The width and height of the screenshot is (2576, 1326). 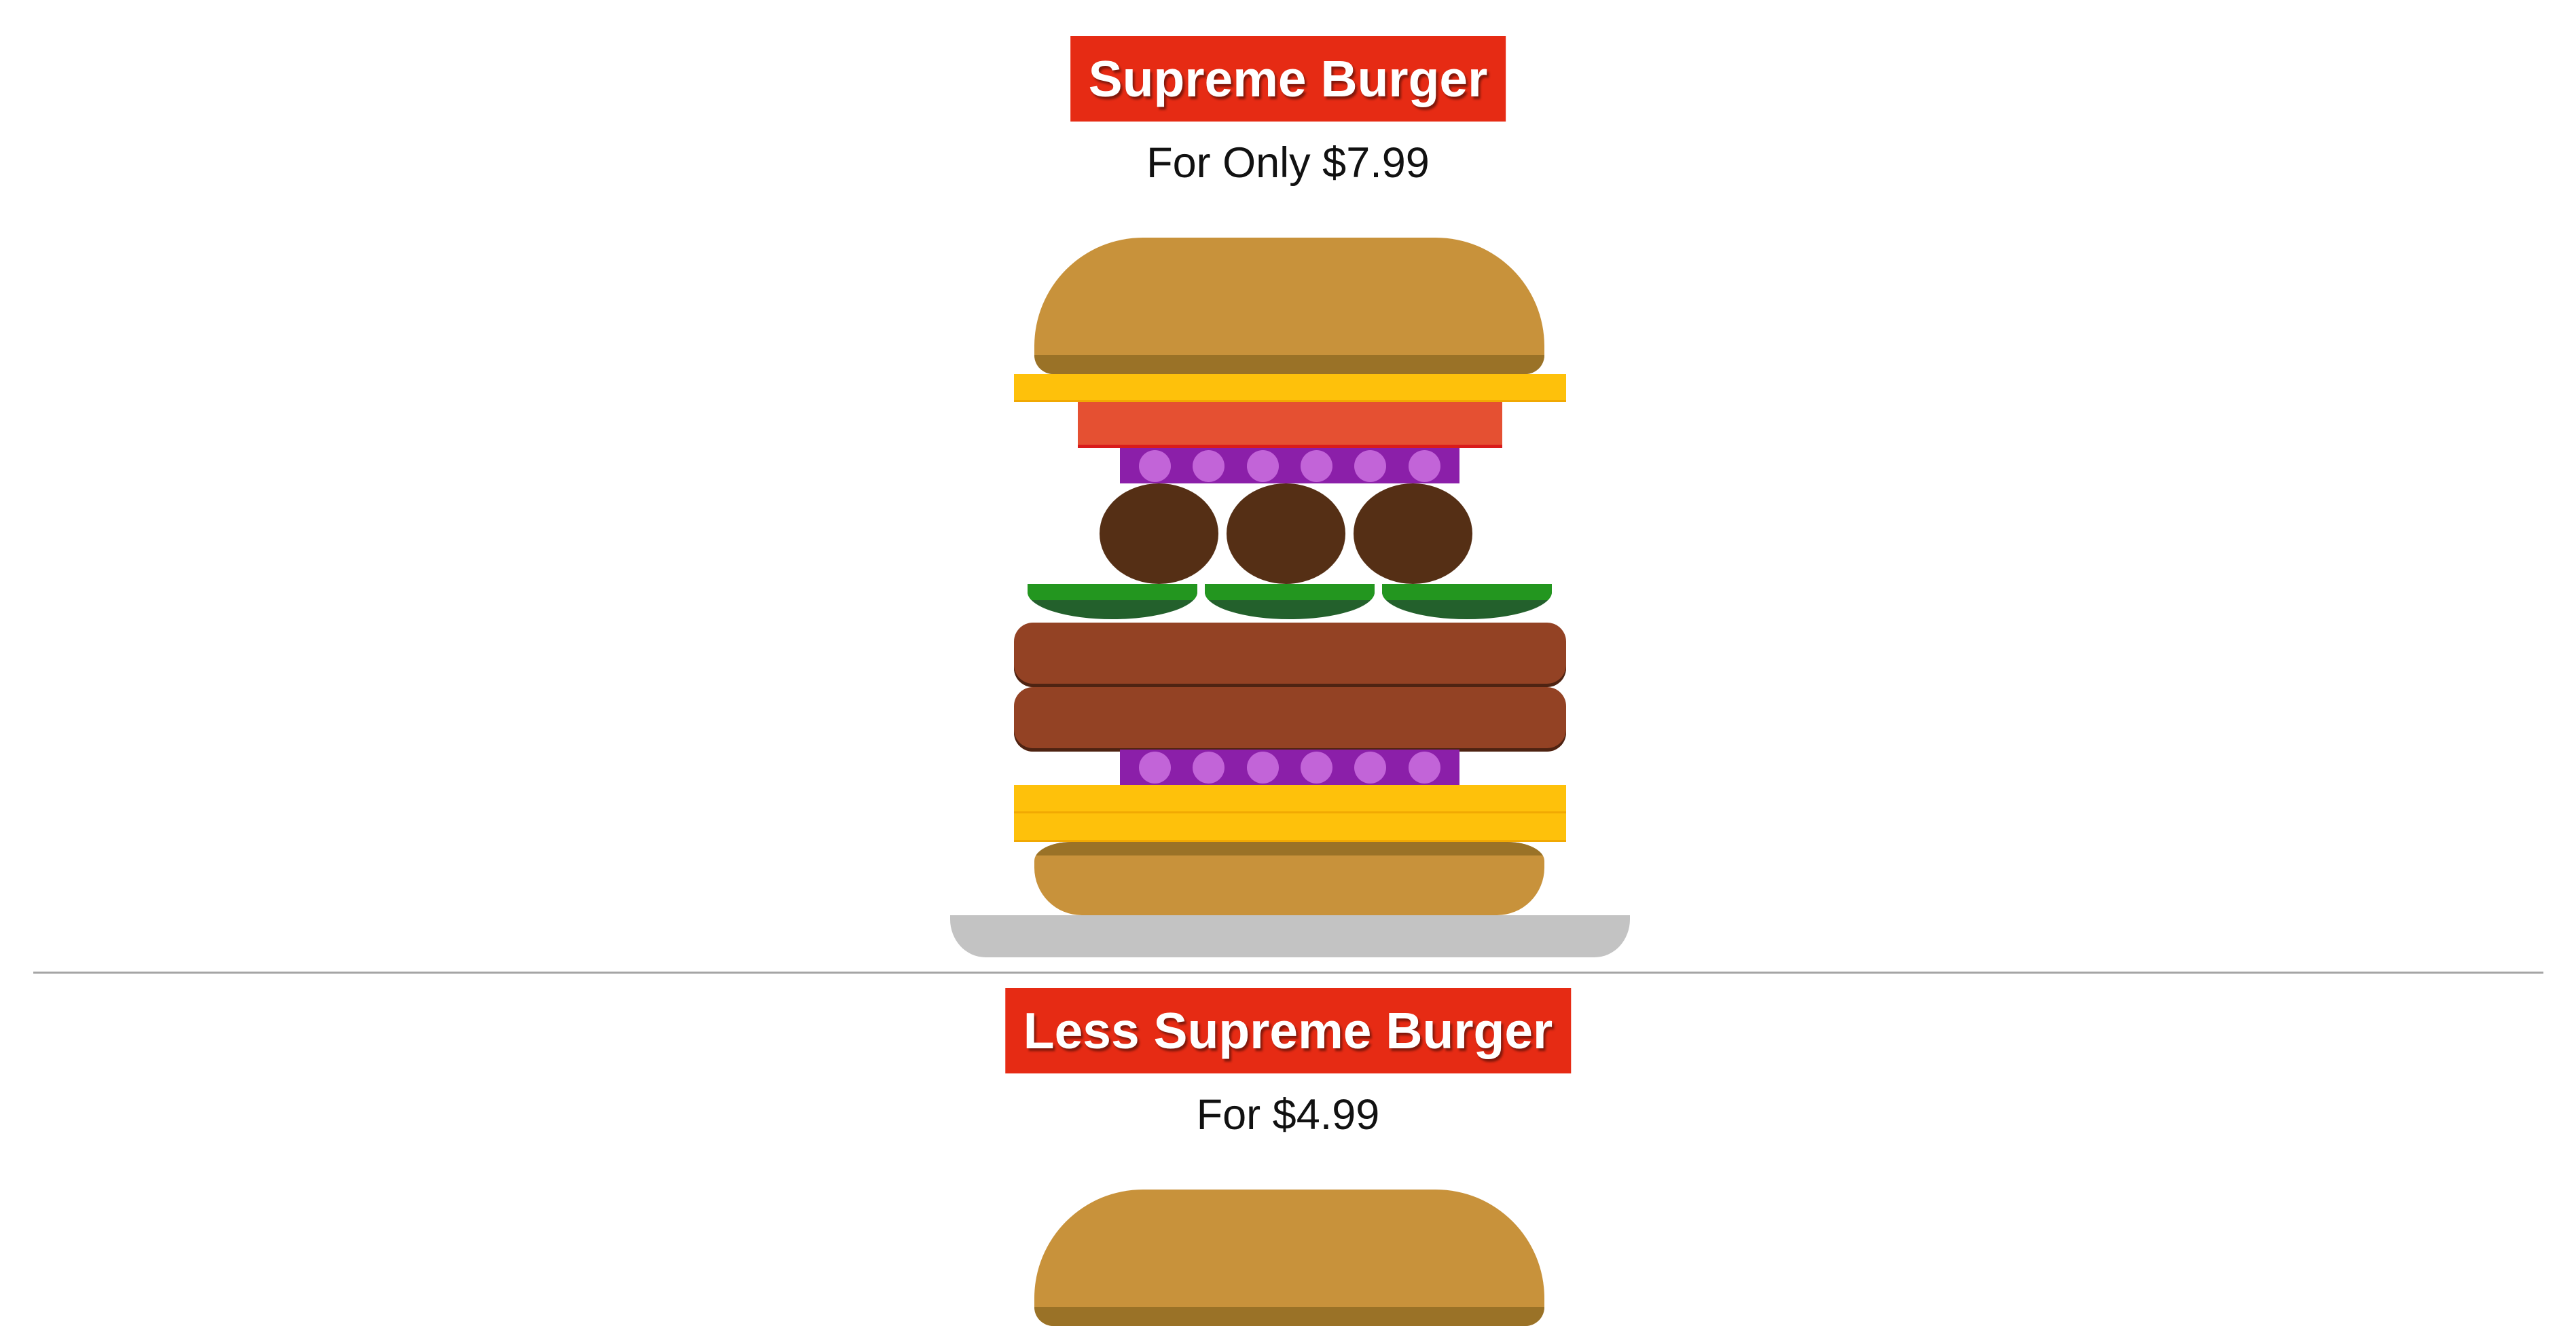 I want to click on burger-title: Less Supreme Burger, so click(x=1288, y=1030).